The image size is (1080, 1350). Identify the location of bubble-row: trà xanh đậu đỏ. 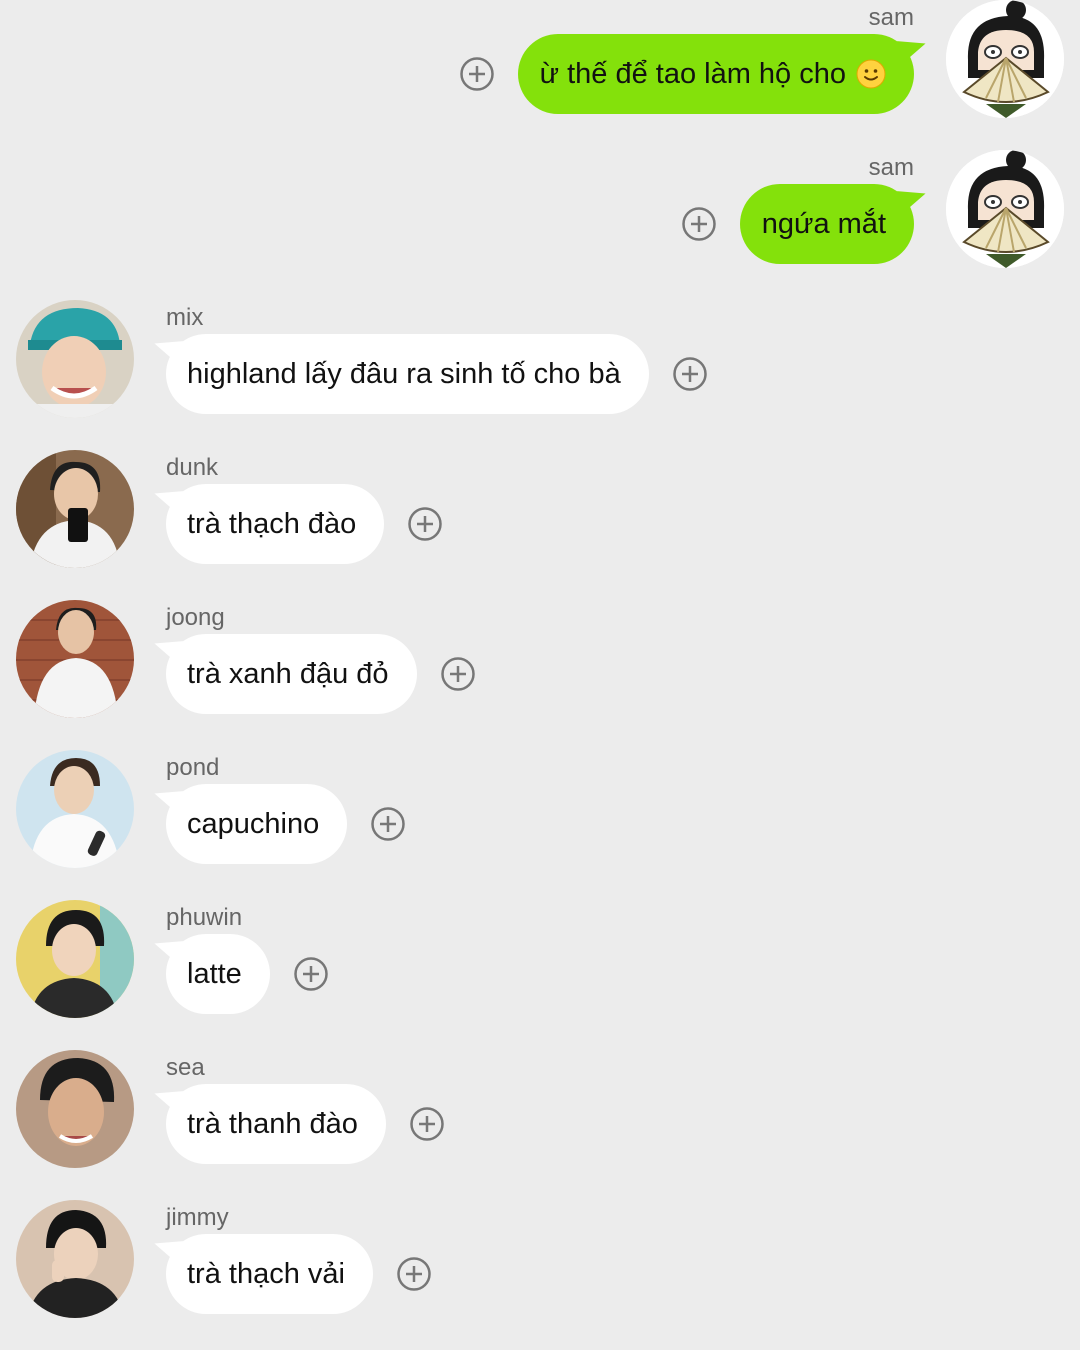
(313, 673).